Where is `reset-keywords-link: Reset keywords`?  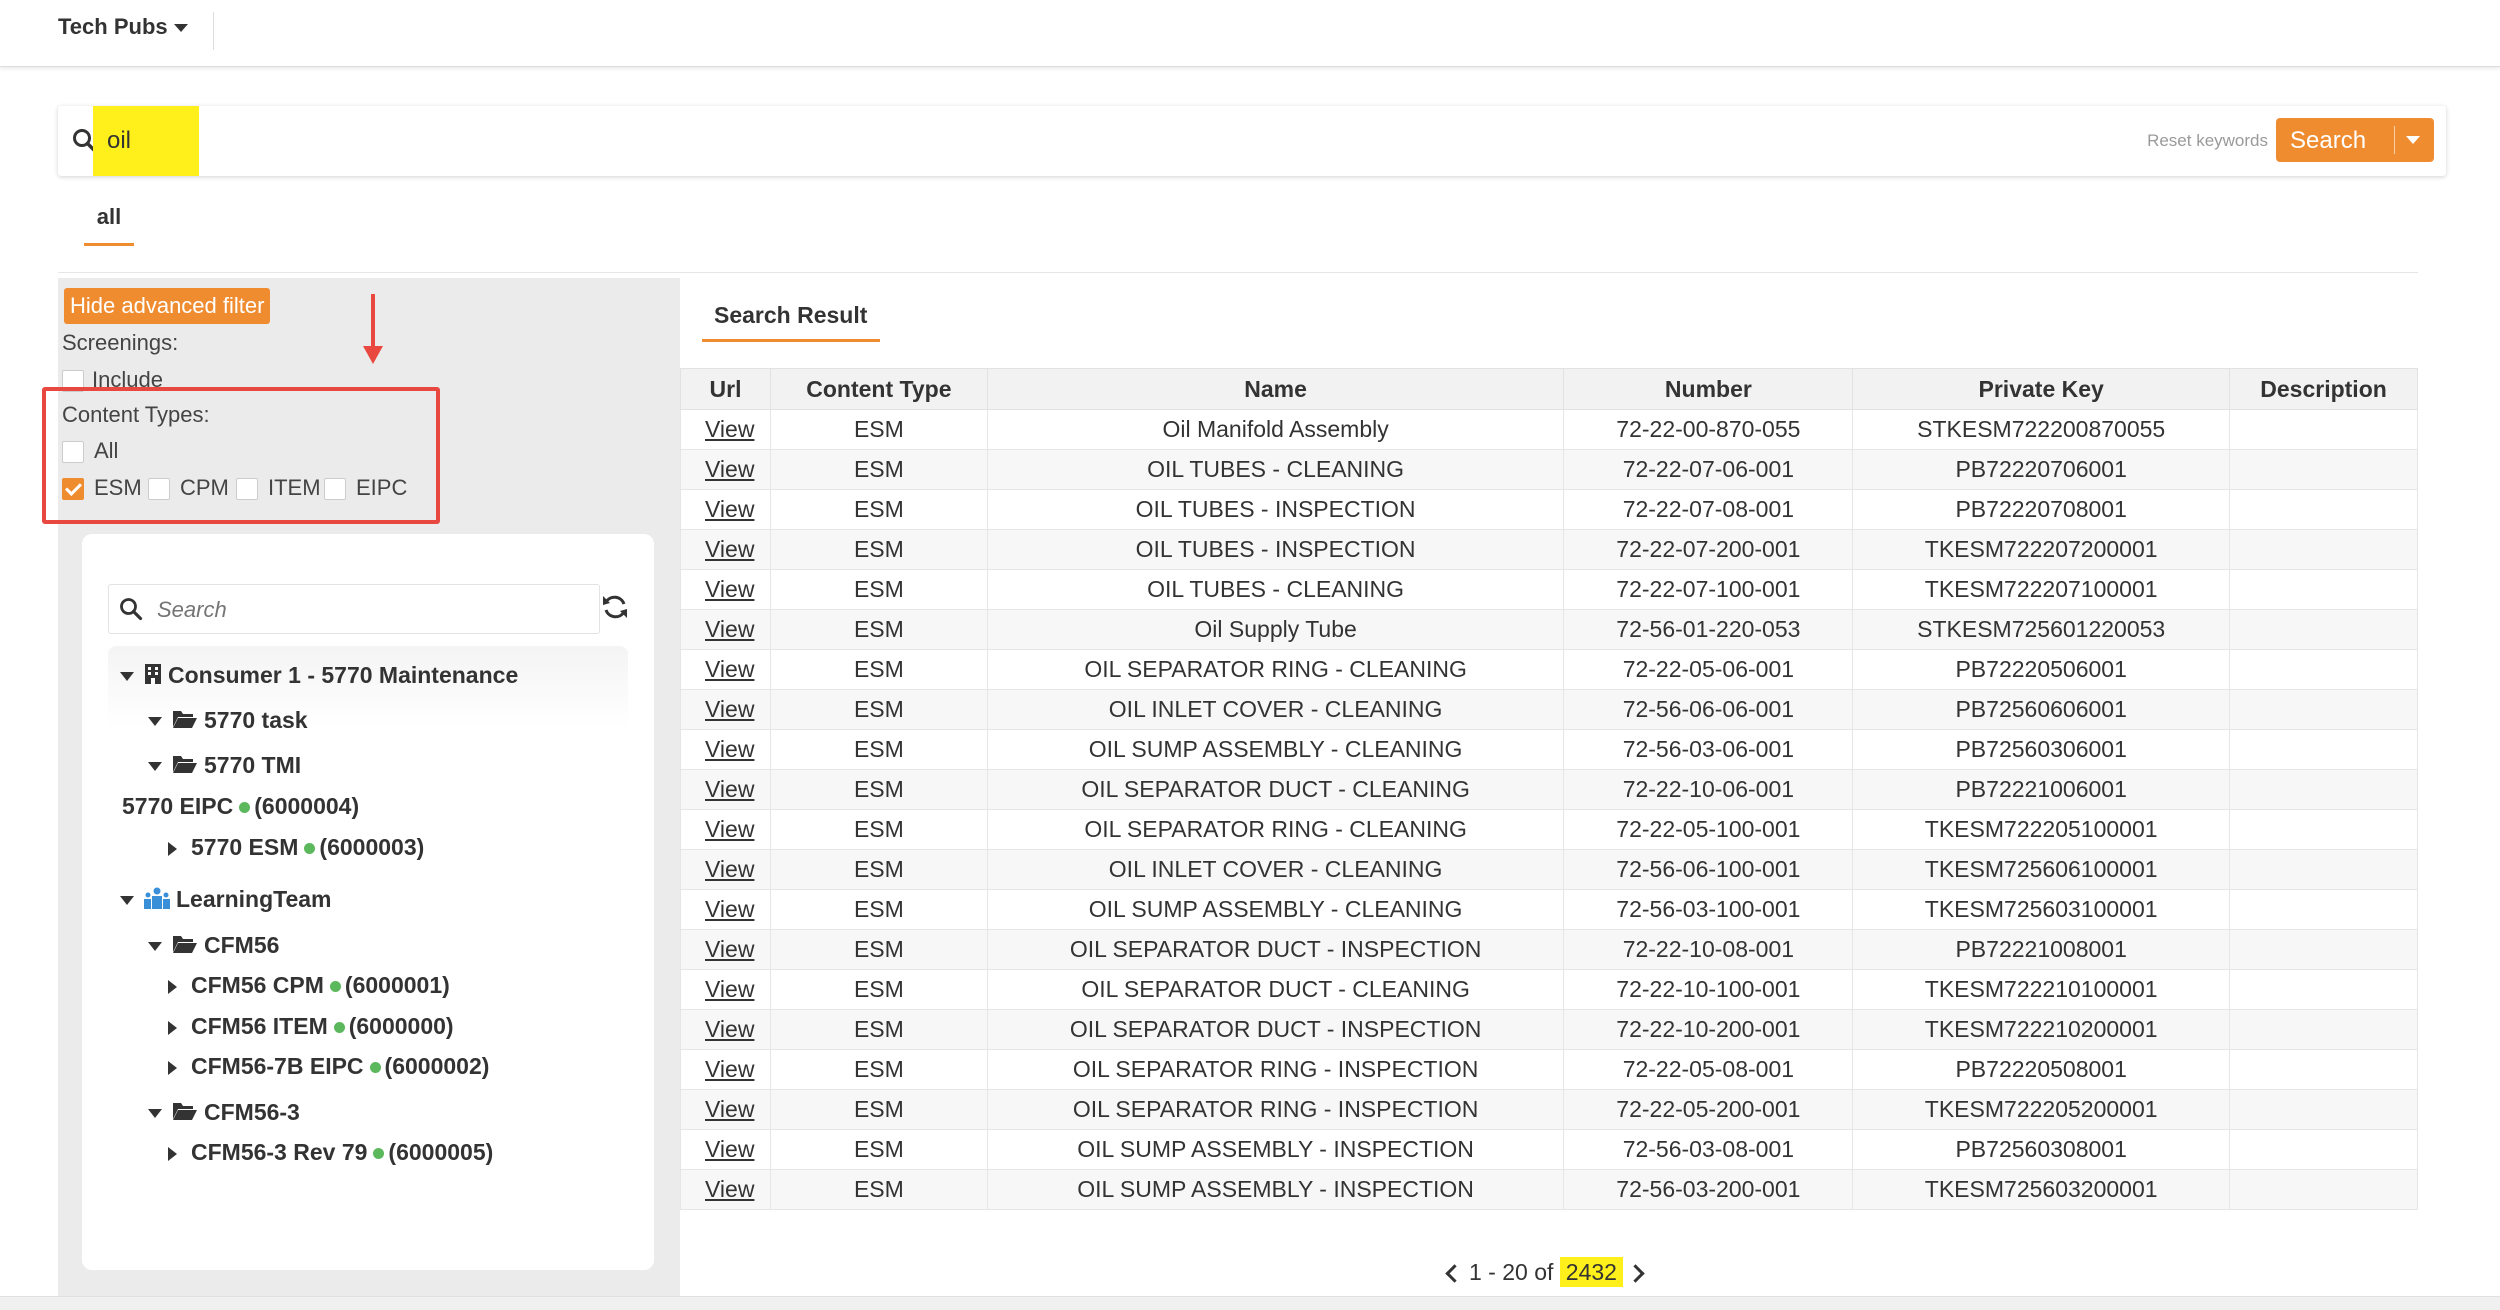
reset-keywords-link: Reset keywords is located at coordinates (2207, 141).